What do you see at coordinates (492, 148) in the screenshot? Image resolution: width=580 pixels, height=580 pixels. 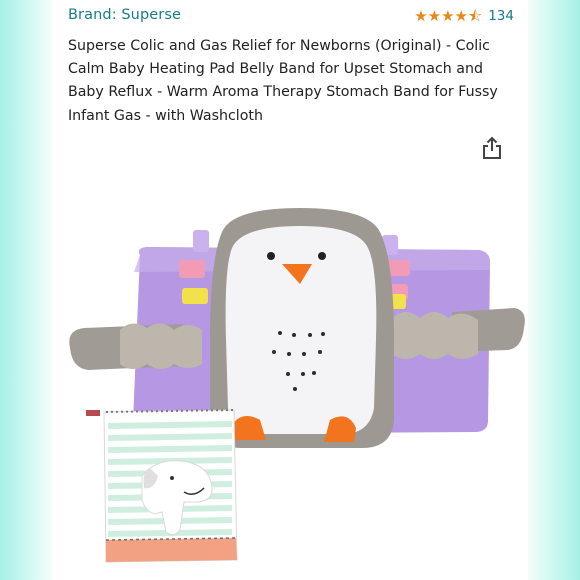 I see `share-icon` at bounding box center [492, 148].